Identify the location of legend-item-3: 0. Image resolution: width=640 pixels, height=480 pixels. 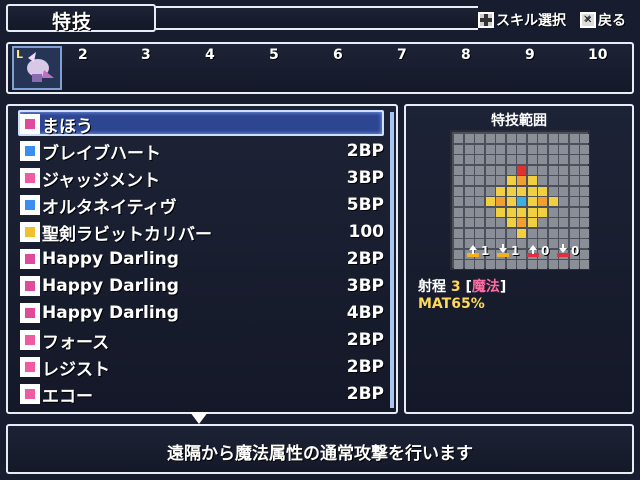
(537, 251).